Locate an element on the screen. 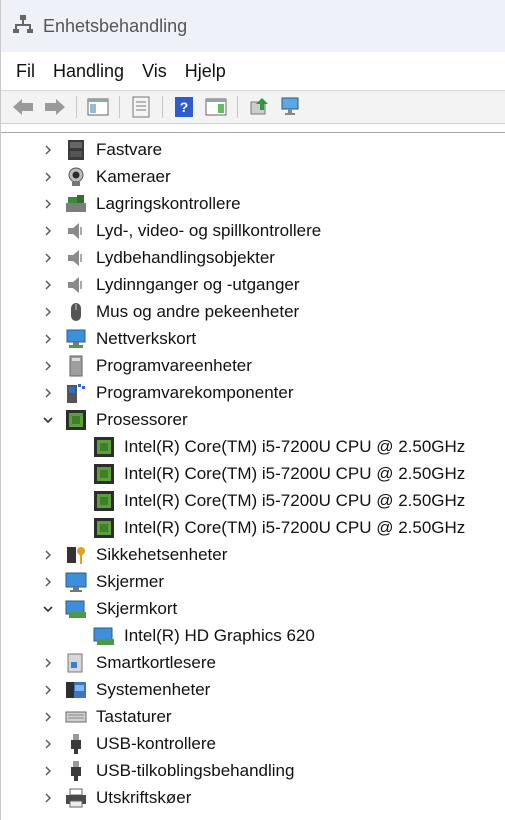 This screenshot has height=820, width=505. tree-item-skjermkort: Skjermkort is located at coordinates (253, 608).